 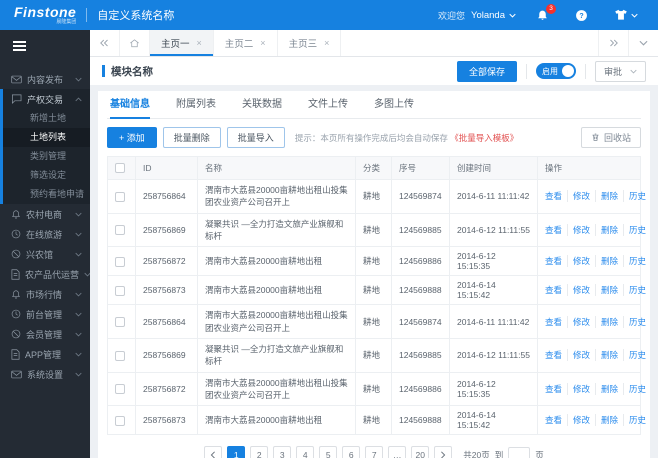 What do you see at coordinates (46, 137) in the screenshot?
I see `sidebar-subitem: 土地列表` at bounding box center [46, 137].